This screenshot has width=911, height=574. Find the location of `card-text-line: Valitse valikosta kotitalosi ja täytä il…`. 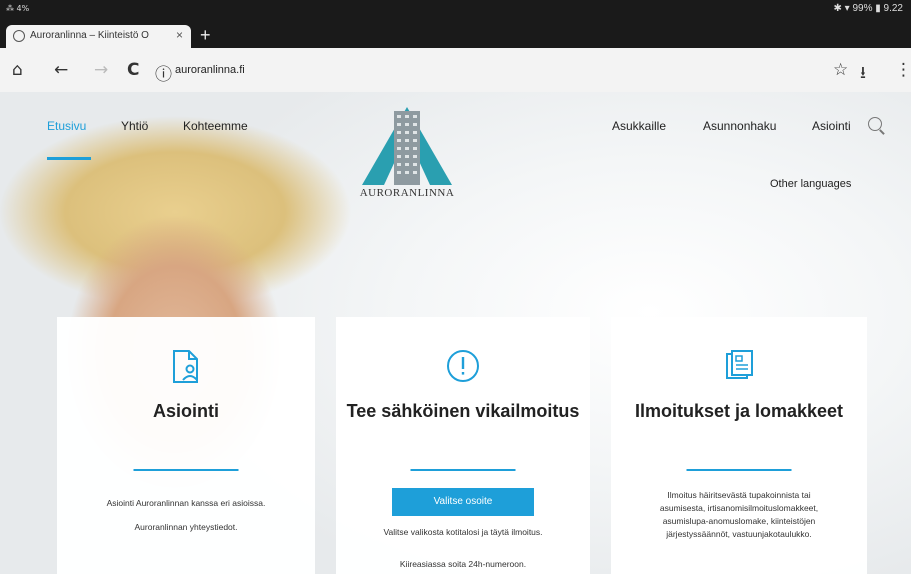

card-text-line: Valitse valikosta kotitalosi ja täytä il… is located at coordinates (463, 532).